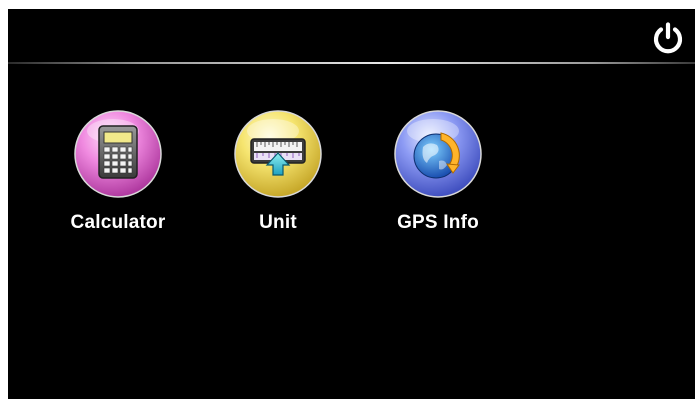  I want to click on app-label-calculator: Calculator, so click(118, 222).